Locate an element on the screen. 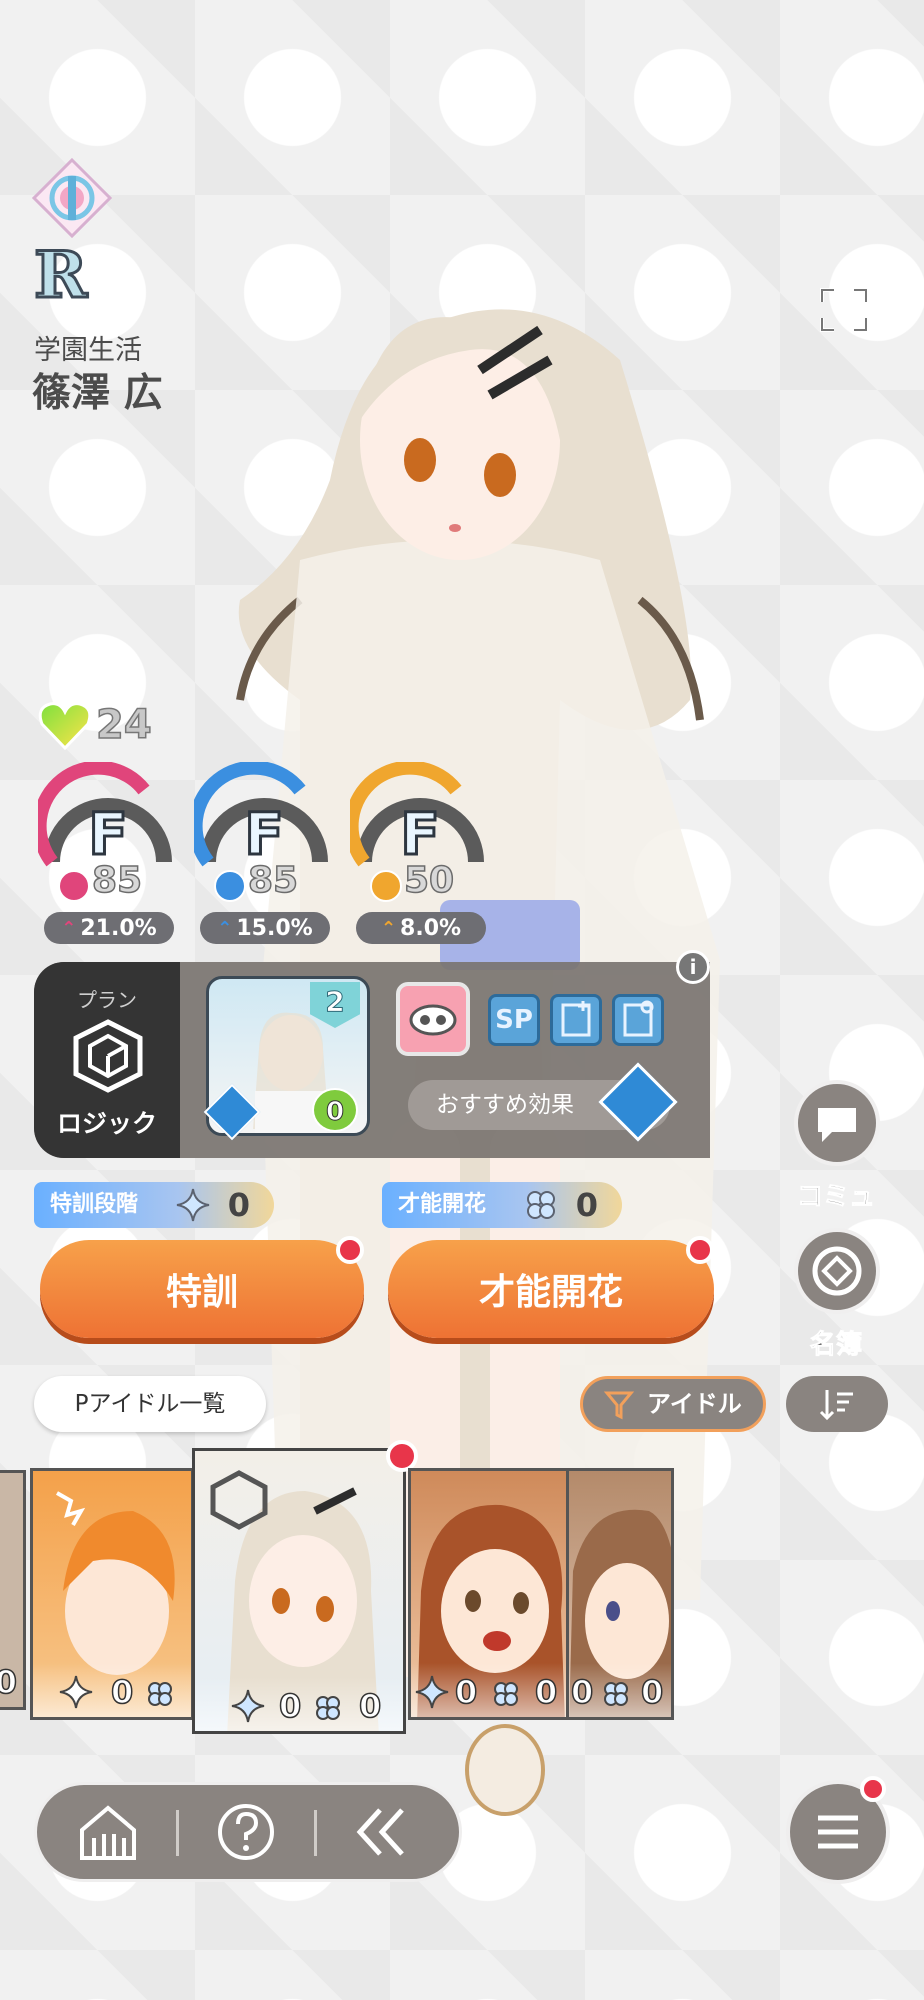 Image resolution: width=924 pixels, height=2000 pixels. training-button: 特訓 is located at coordinates (202, 1289).